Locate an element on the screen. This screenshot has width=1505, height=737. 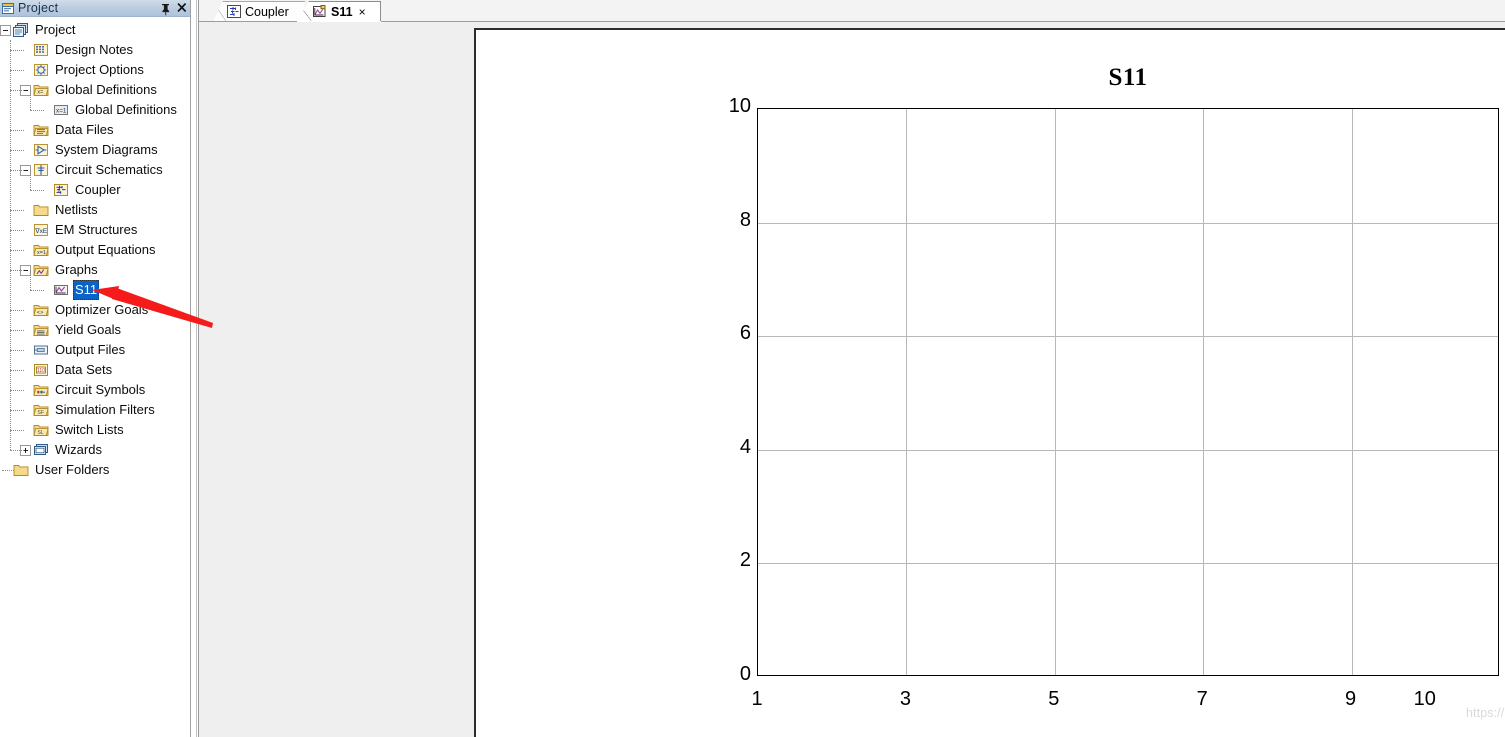
tree-item-netlists: Netlists is located at coordinates (95, 210).